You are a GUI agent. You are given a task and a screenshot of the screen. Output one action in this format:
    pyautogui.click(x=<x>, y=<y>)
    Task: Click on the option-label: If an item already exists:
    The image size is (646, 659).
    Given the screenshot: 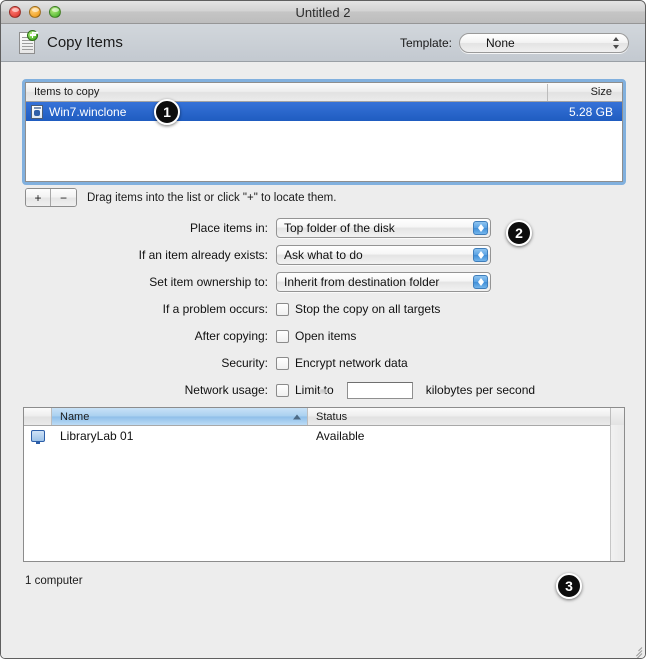 What is the action you would take?
    pyautogui.click(x=203, y=255)
    